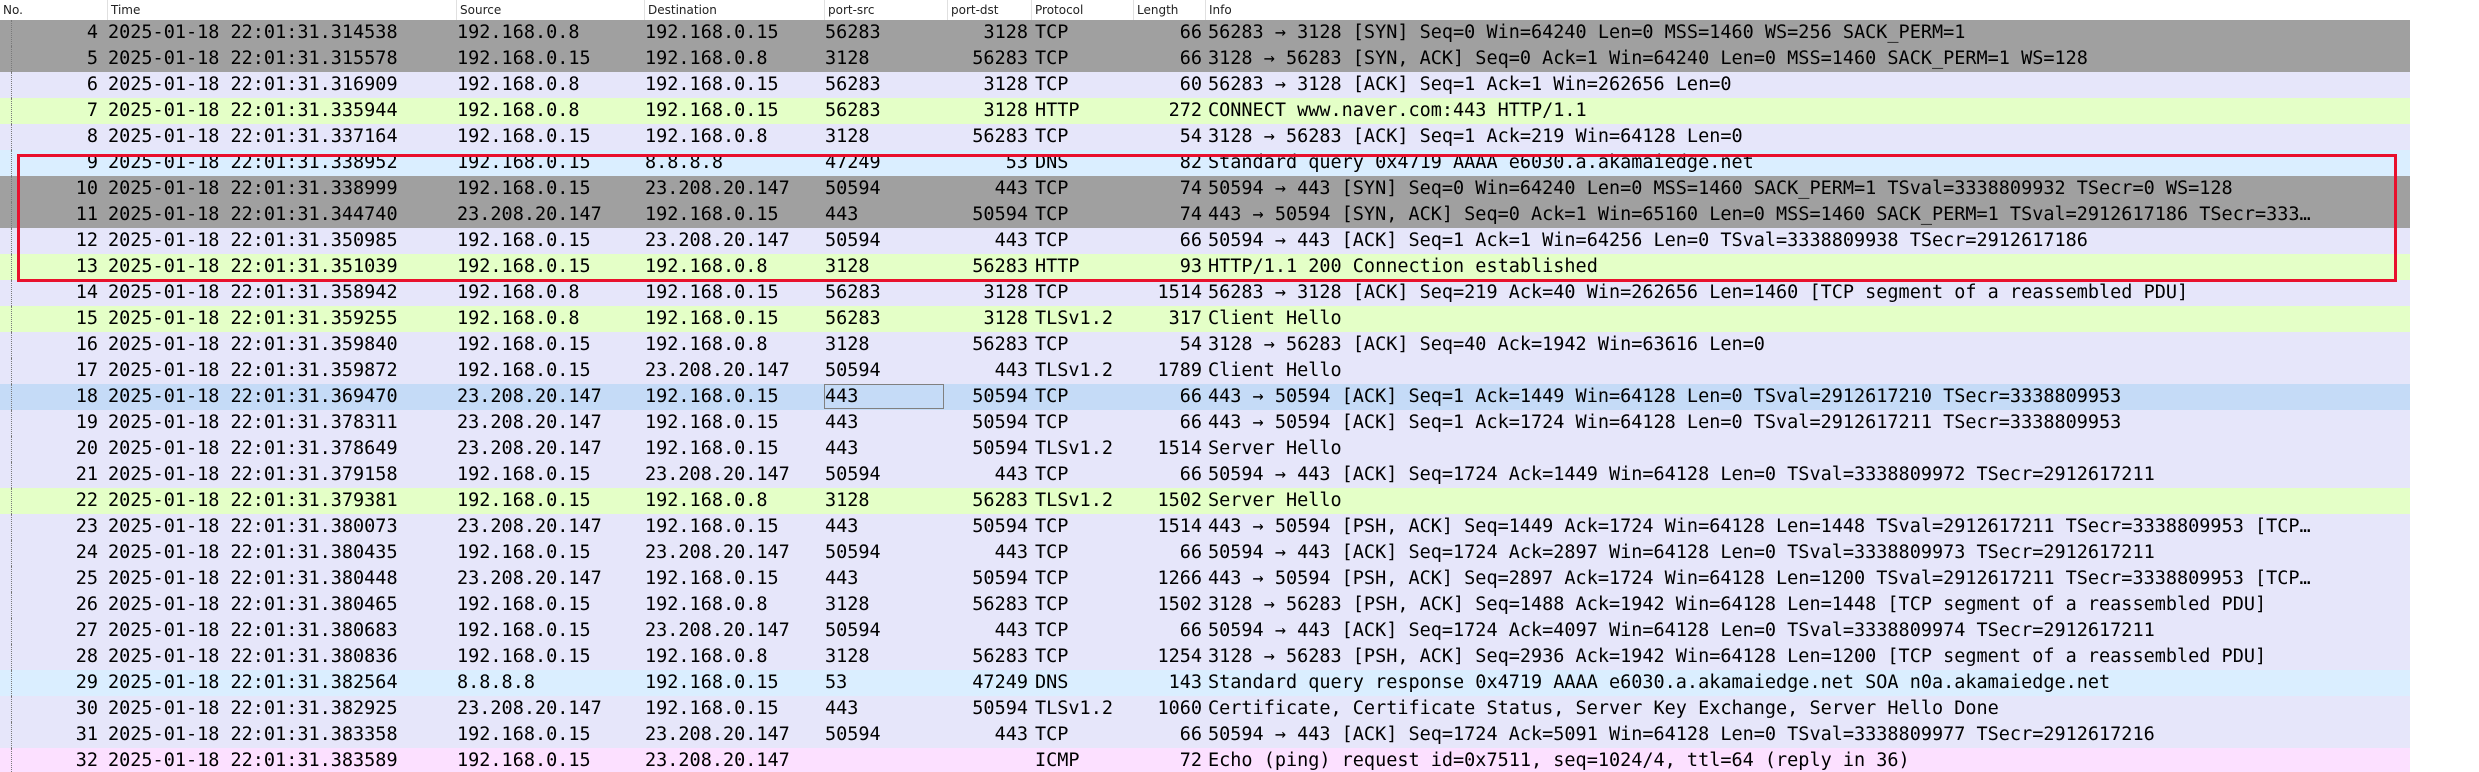 The image size is (2479, 772). Describe the element at coordinates (1808, 10) in the screenshot. I see `column-header-info: Info` at that location.